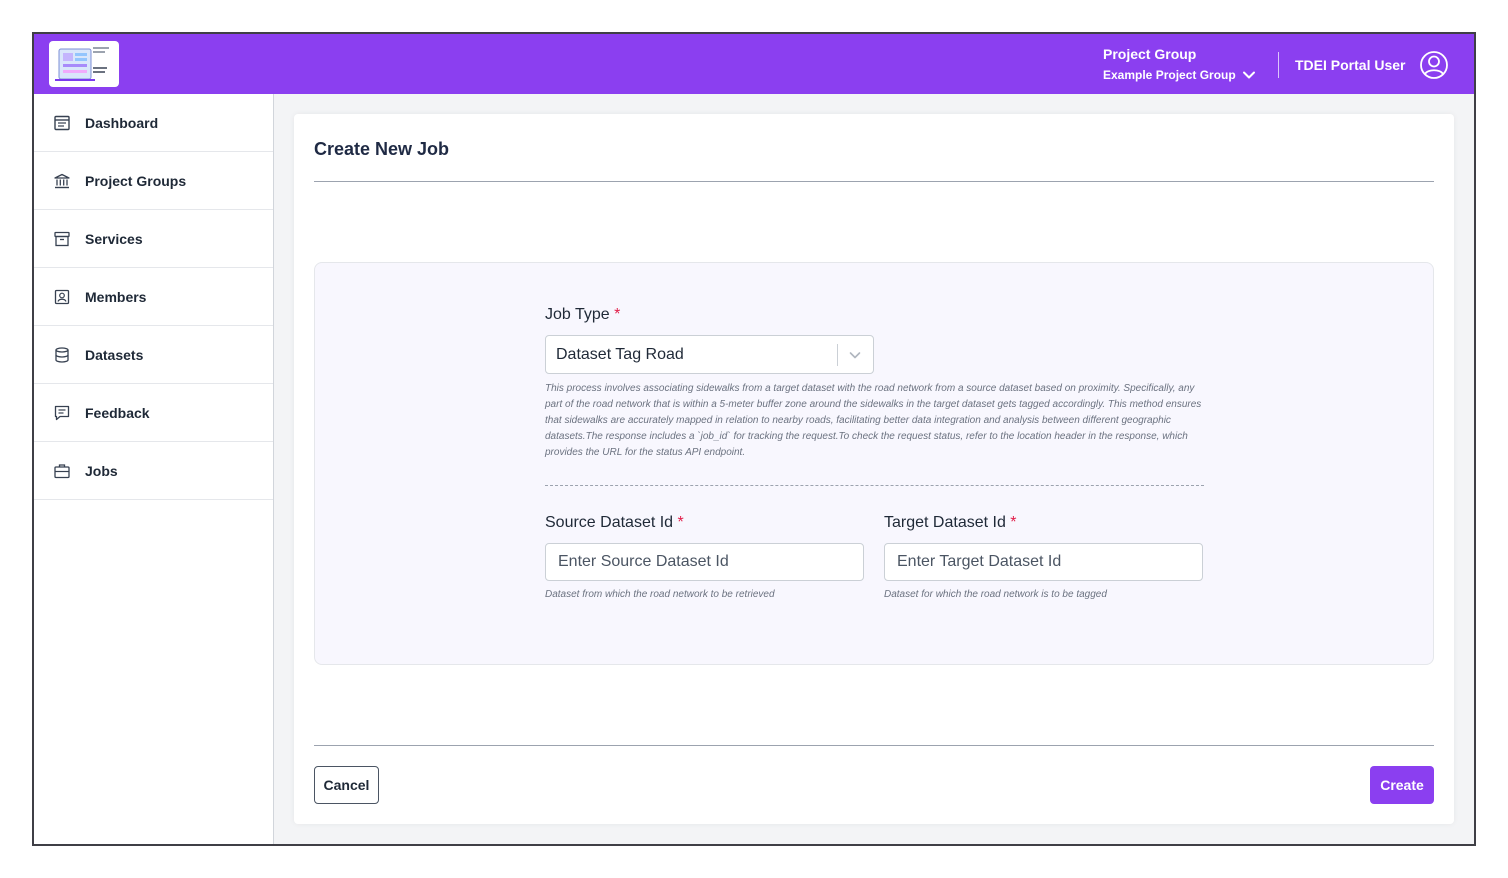  What do you see at coordinates (704, 562) in the screenshot?
I see `source-dataset-input` at bounding box center [704, 562].